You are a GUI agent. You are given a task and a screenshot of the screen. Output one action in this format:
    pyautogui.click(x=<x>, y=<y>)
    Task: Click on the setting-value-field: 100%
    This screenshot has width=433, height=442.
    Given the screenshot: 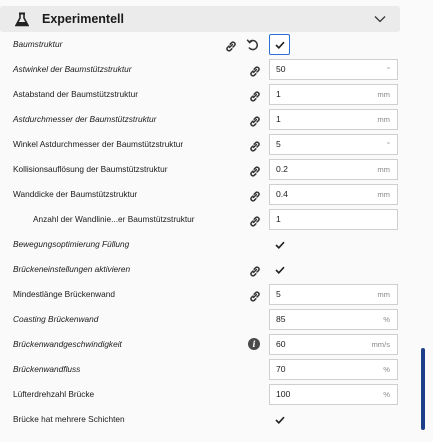 What is the action you would take?
    pyautogui.click(x=333, y=394)
    